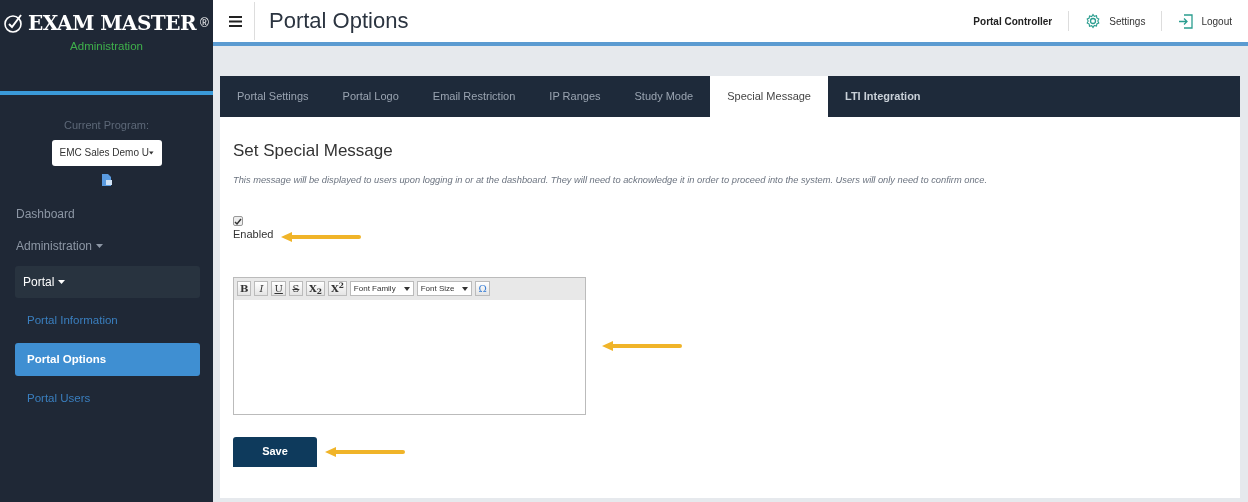  Describe the element at coordinates (106, 125) in the screenshot. I see `program-label: Current Program:` at that location.